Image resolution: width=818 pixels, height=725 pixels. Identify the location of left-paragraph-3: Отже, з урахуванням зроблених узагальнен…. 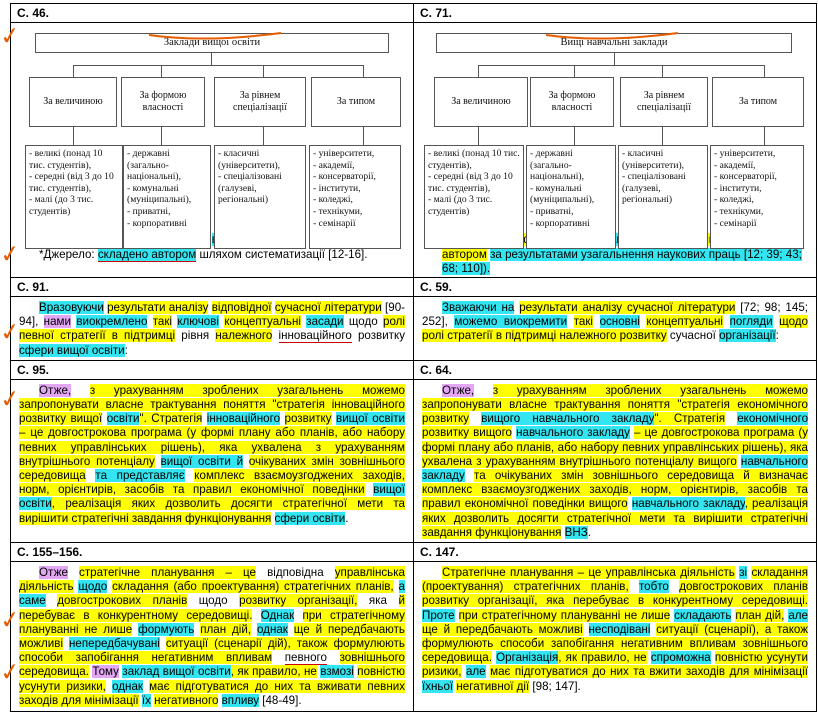
(212, 454).